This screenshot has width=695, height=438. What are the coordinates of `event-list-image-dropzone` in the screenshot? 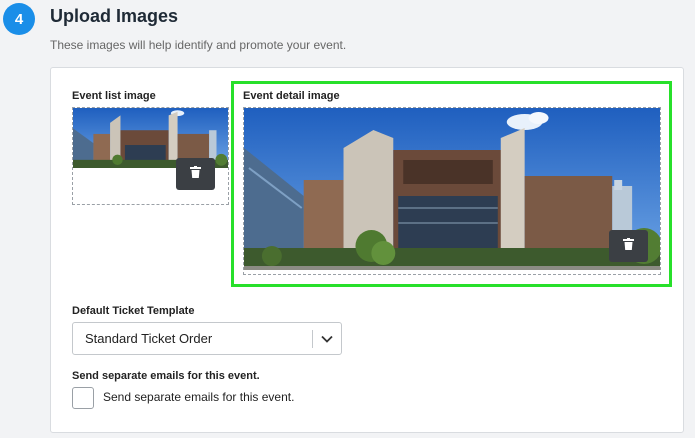 It's located at (150, 156).